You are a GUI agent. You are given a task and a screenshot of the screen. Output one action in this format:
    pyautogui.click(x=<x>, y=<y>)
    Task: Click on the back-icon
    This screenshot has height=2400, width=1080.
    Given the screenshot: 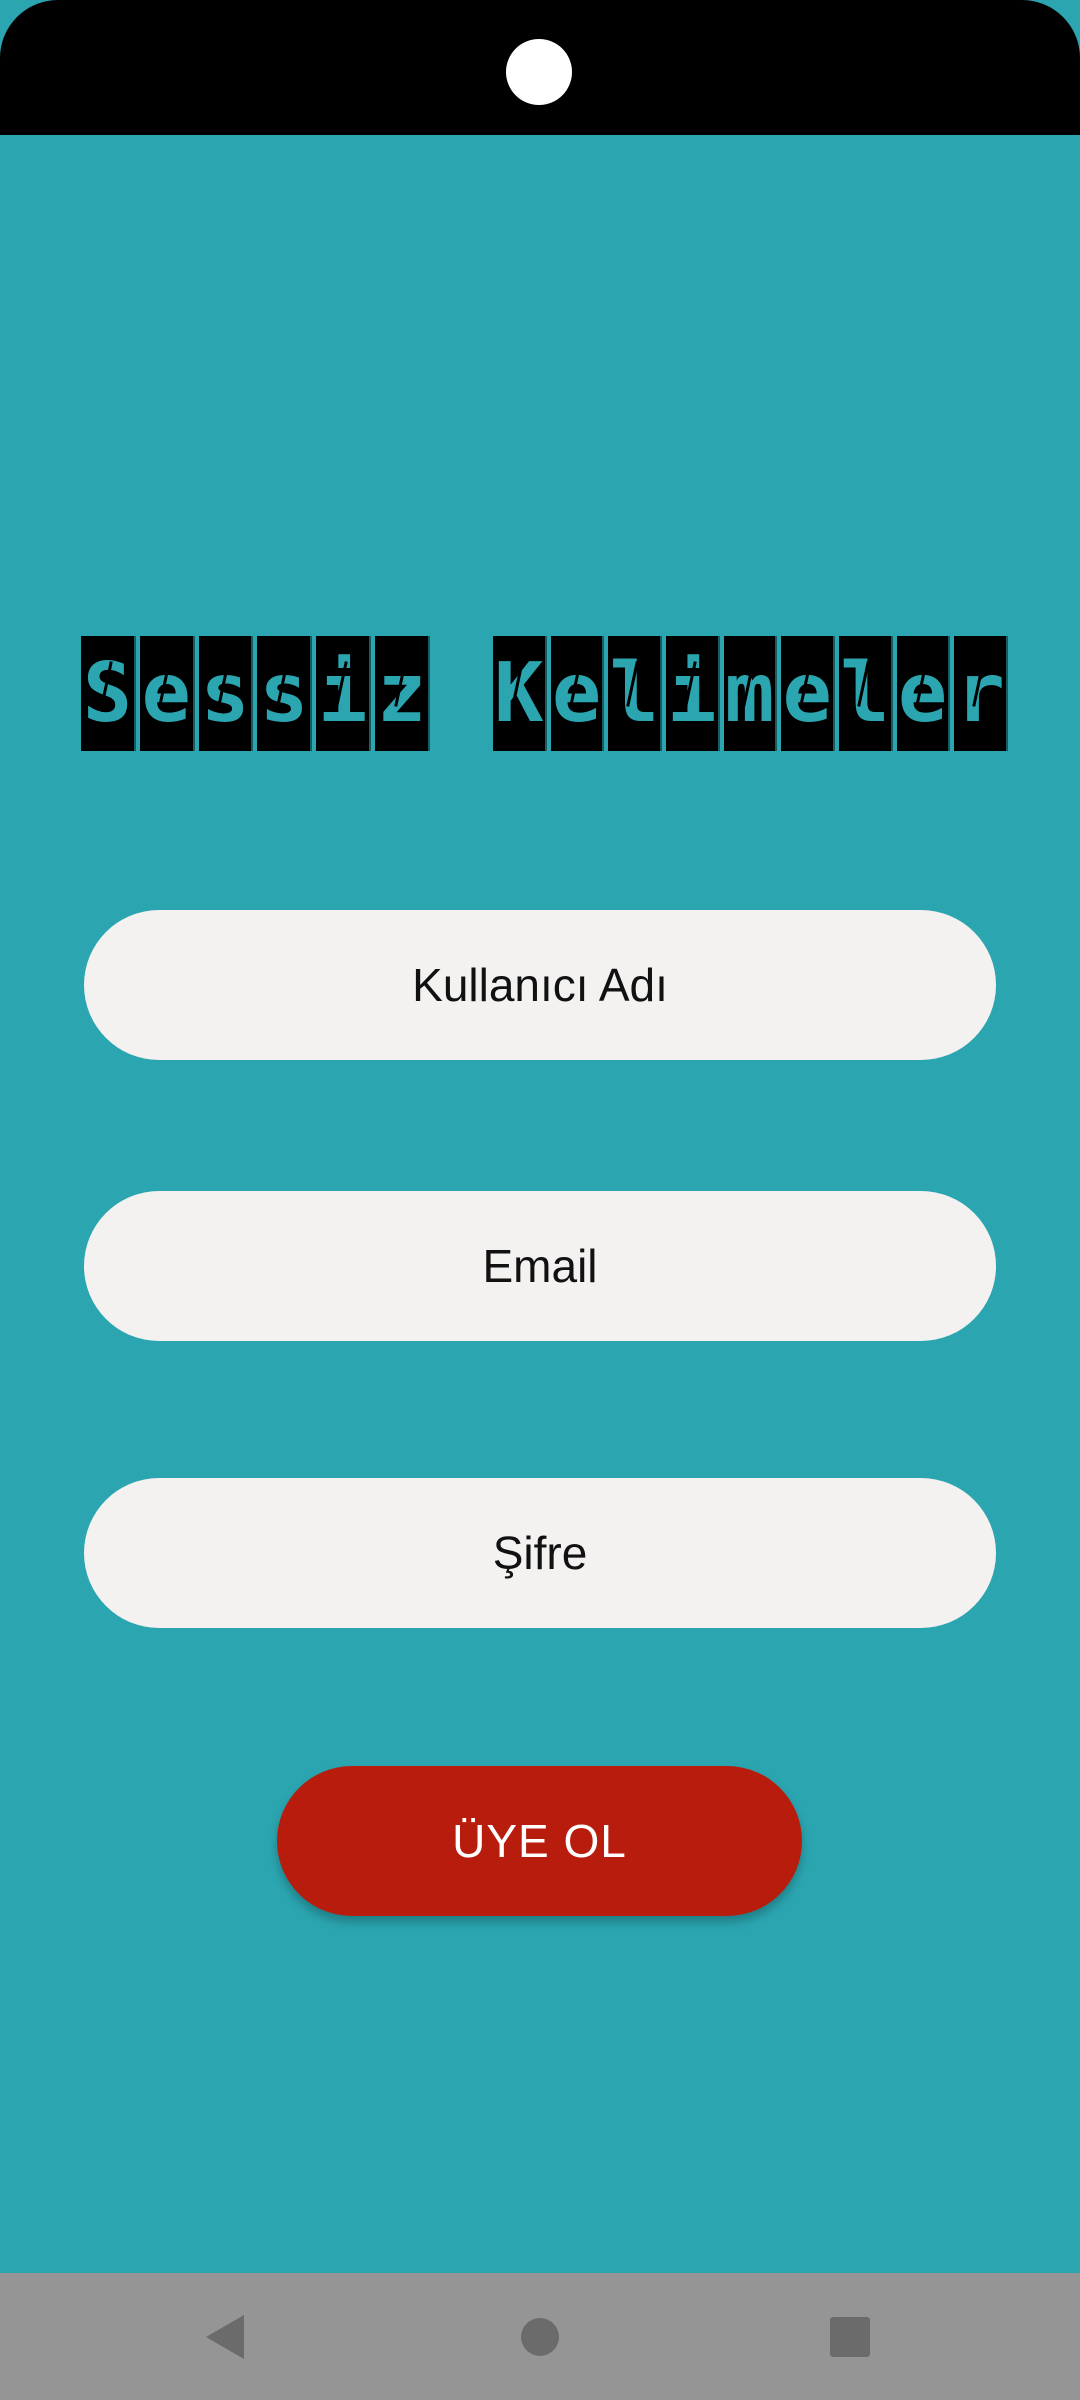 What is the action you would take?
    pyautogui.click(x=225, y=2337)
    